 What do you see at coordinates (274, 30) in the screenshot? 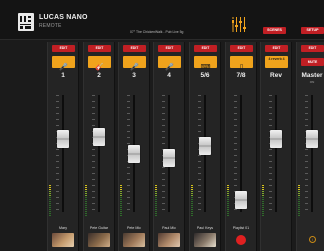
I see `scenes-button: SCENES` at bounding box center [274, 30].